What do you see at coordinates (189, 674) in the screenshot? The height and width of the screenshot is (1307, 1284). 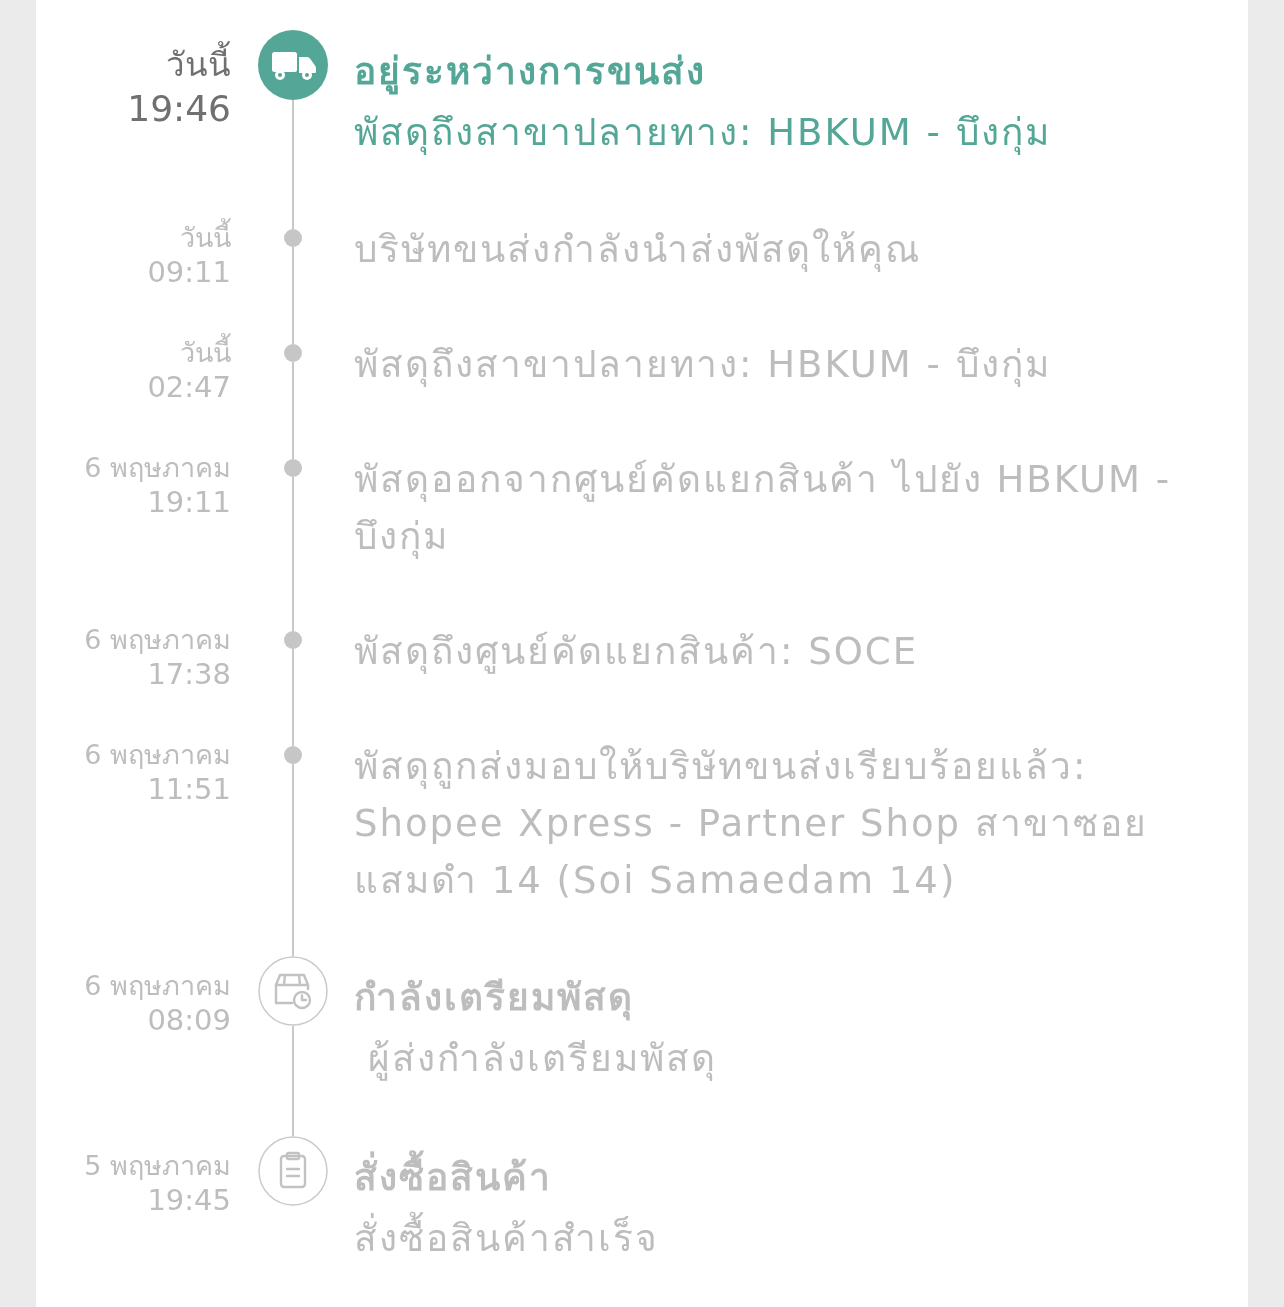 I see `time-label: 17:38` at bounding box center [189, 674].